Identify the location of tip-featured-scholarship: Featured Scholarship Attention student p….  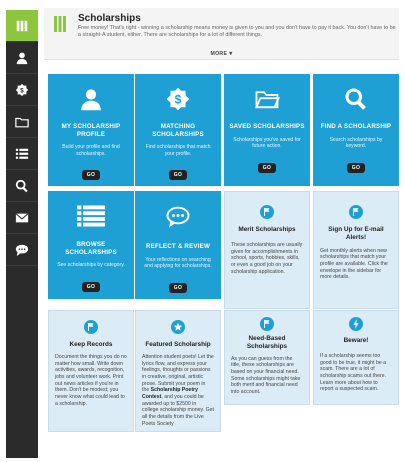
(178, 371).